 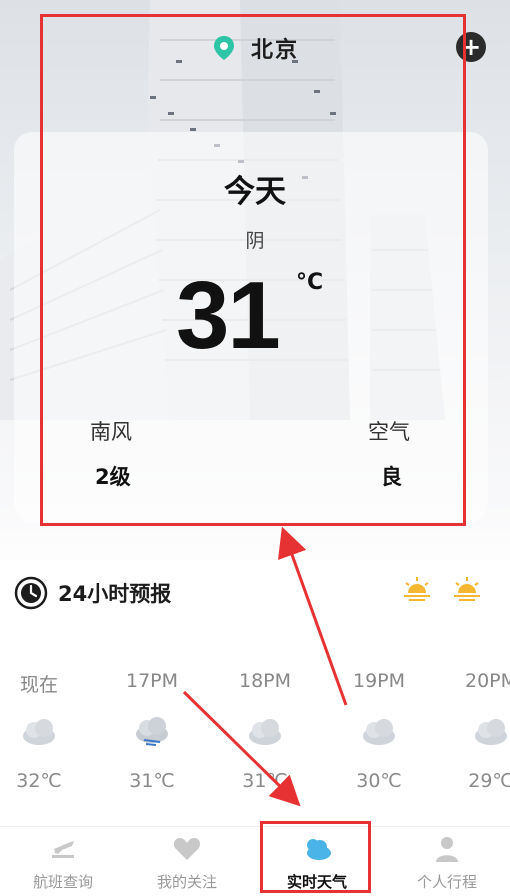 I want to click on hour-time: 19PM, so click(x=379, y=681).